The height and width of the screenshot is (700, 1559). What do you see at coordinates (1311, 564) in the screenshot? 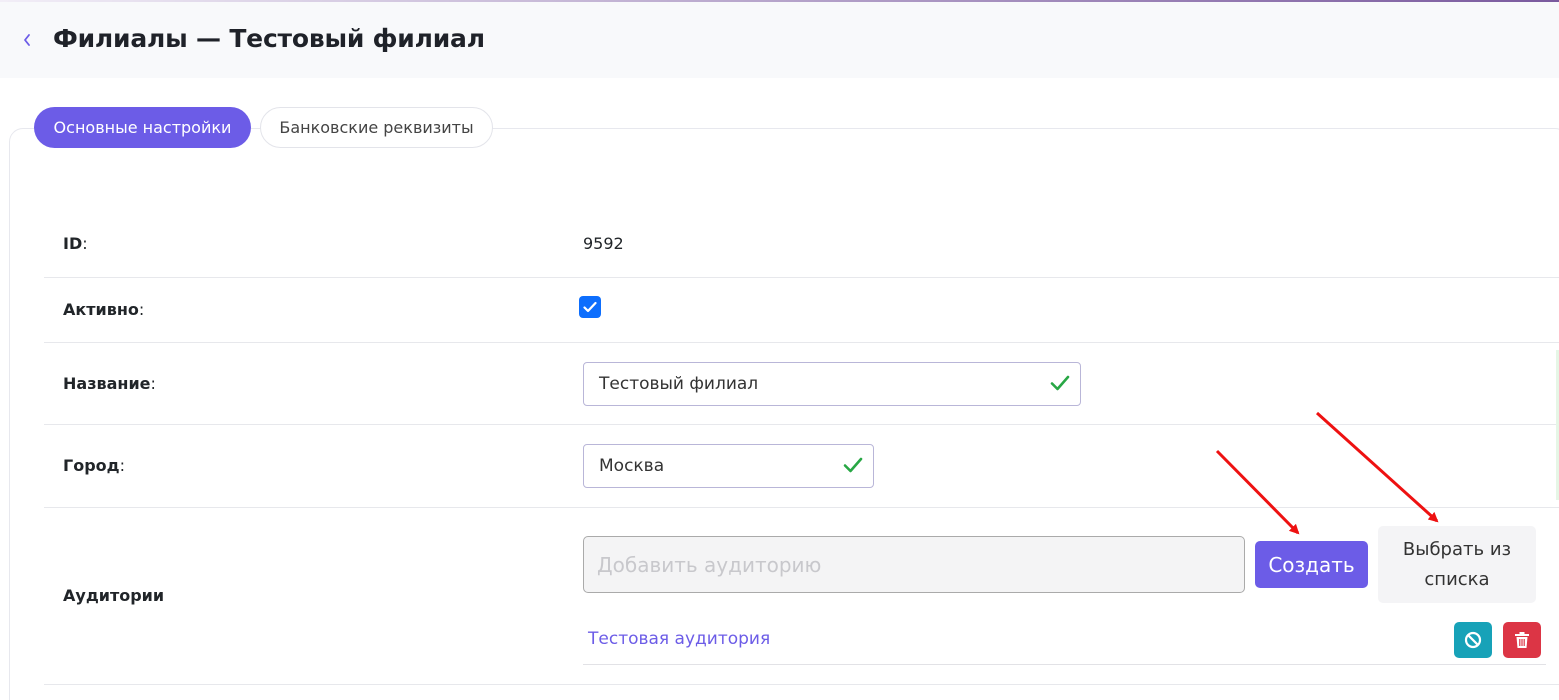
I see `create-auditorium-button: Создать` at bounding box center [1311, 564].